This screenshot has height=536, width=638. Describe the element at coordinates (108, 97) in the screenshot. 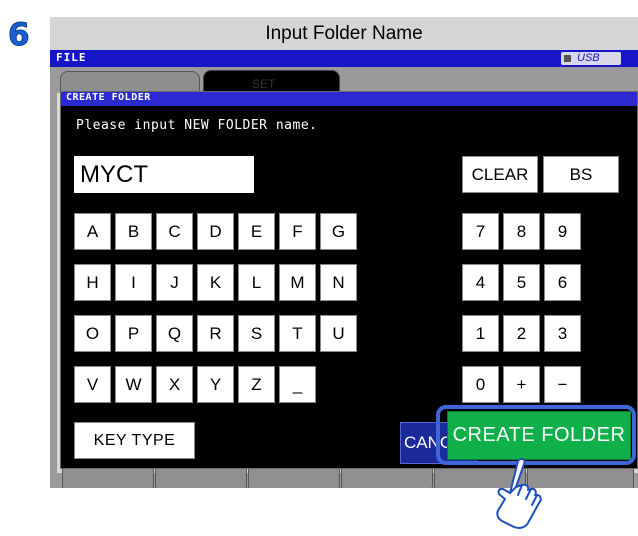

I see `dialog-title: CREATE FOLDER` at that location.